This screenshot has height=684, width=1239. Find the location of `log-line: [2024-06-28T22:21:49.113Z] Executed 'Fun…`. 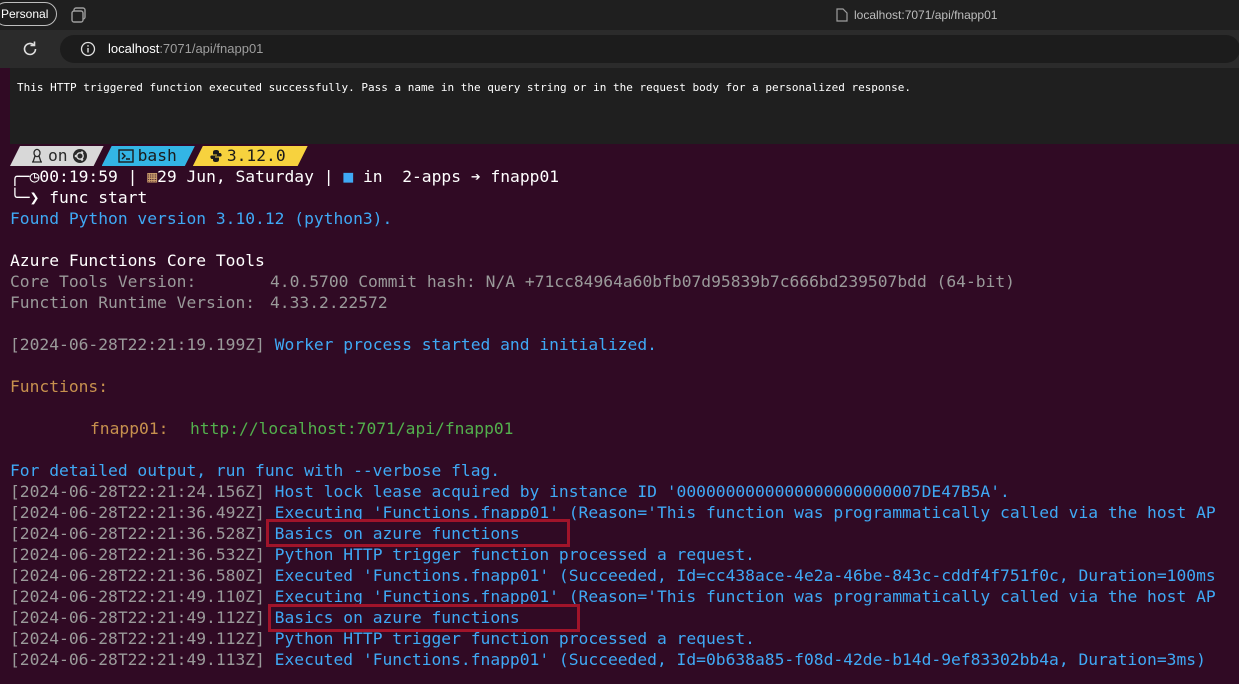

log-line: [2024-06-28T22:21:49.113Z] Executed 'Fun… is located at coordinates (608, 659).